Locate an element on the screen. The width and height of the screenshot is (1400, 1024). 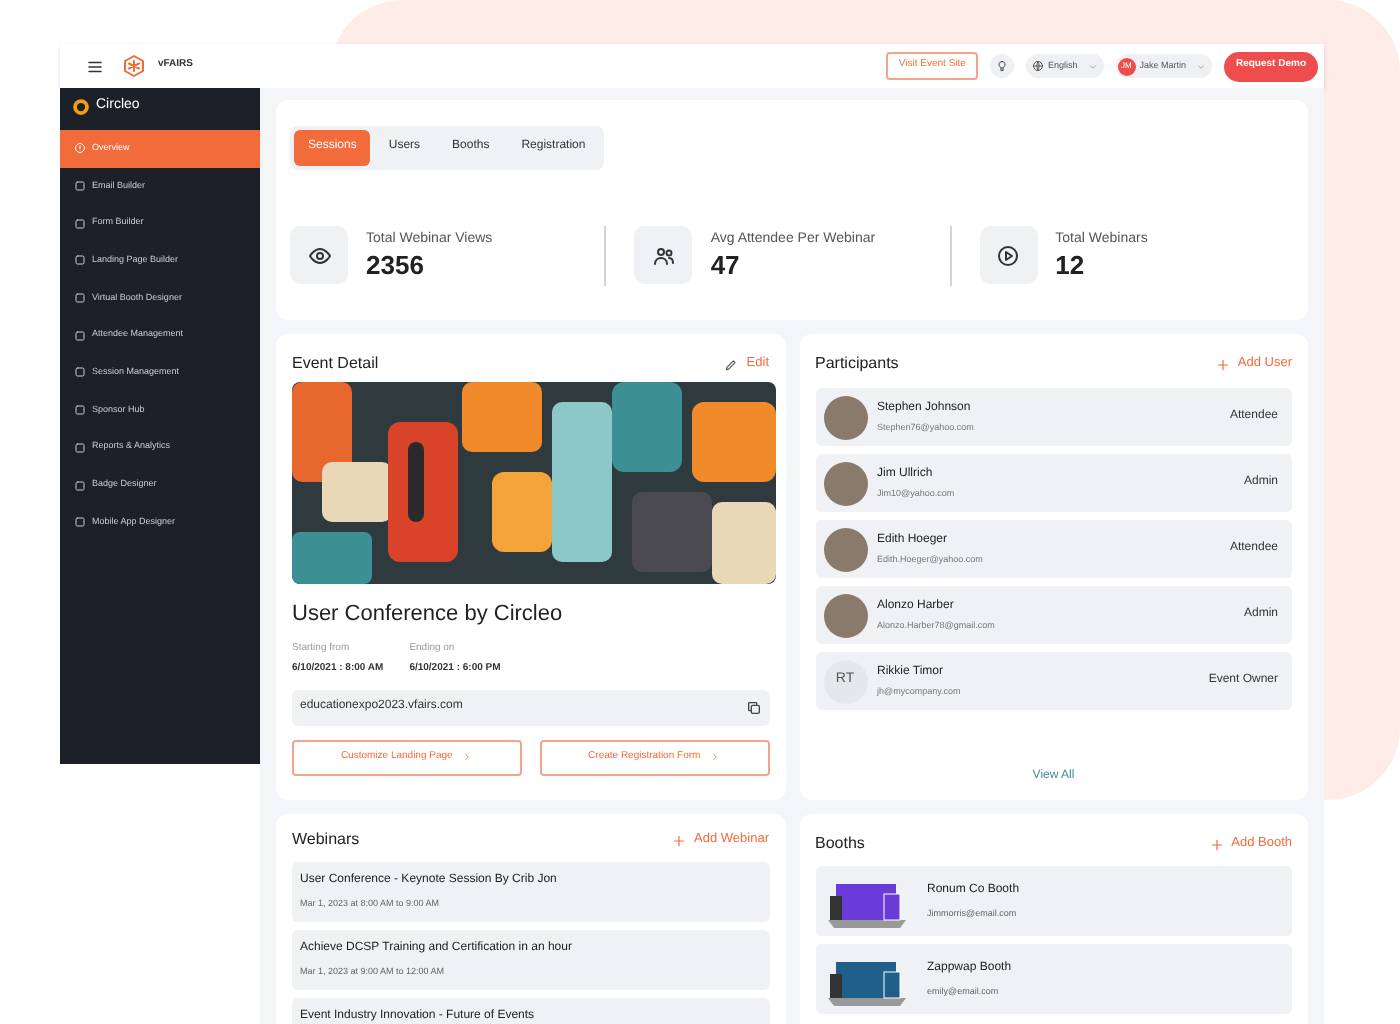
people-icon is located at coordinates (663, 255).